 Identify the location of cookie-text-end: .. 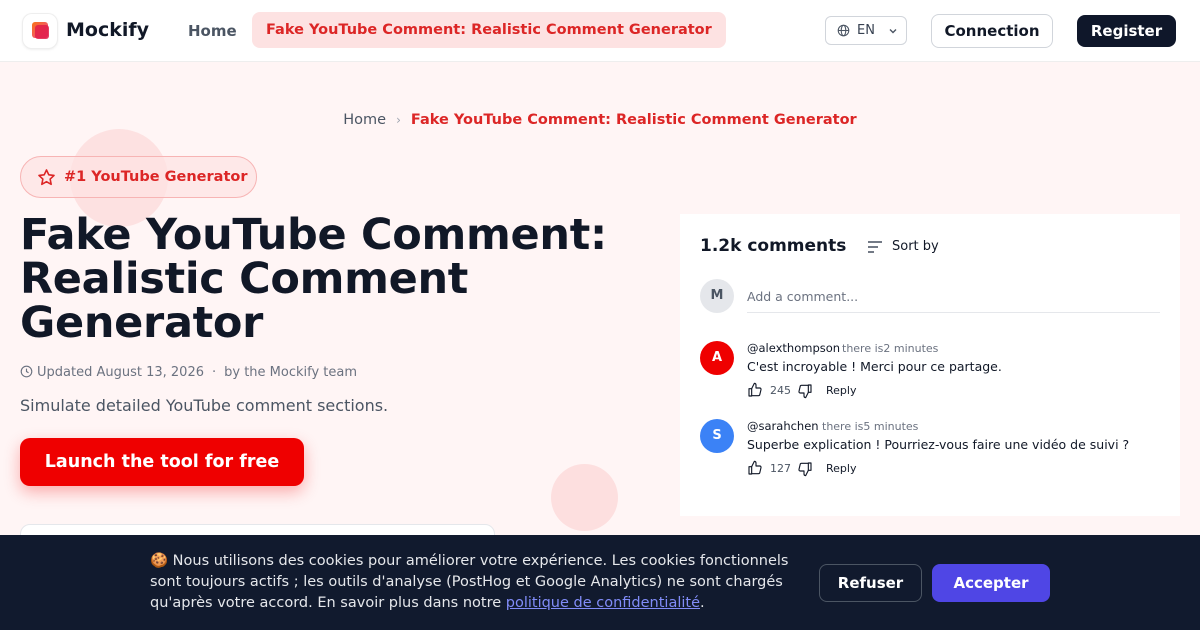
(702, 603).